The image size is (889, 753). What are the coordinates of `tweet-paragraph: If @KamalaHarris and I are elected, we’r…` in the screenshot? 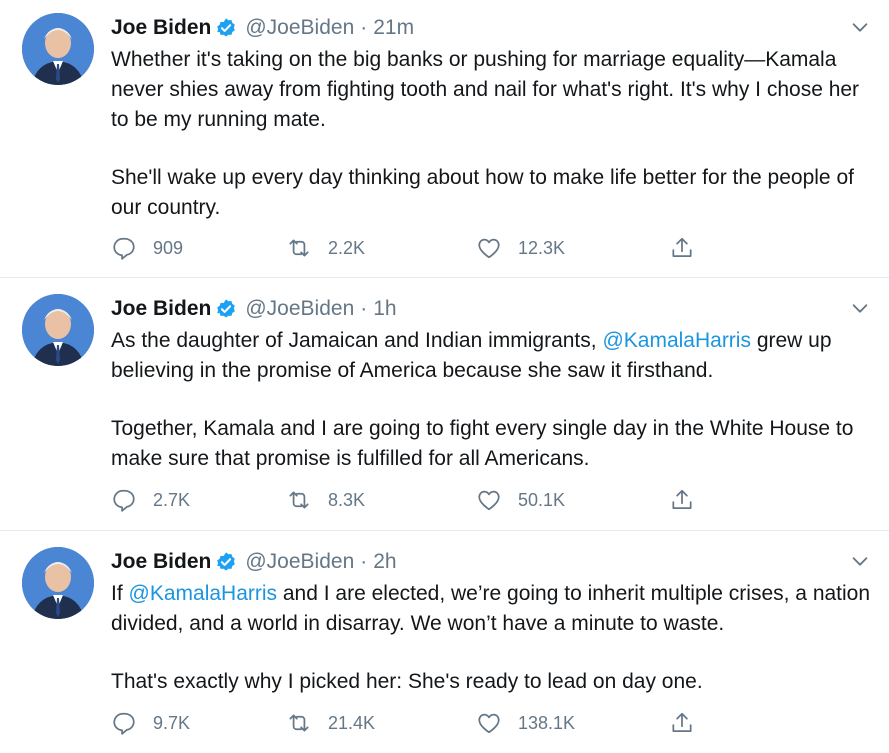 It's located at (493, 609).